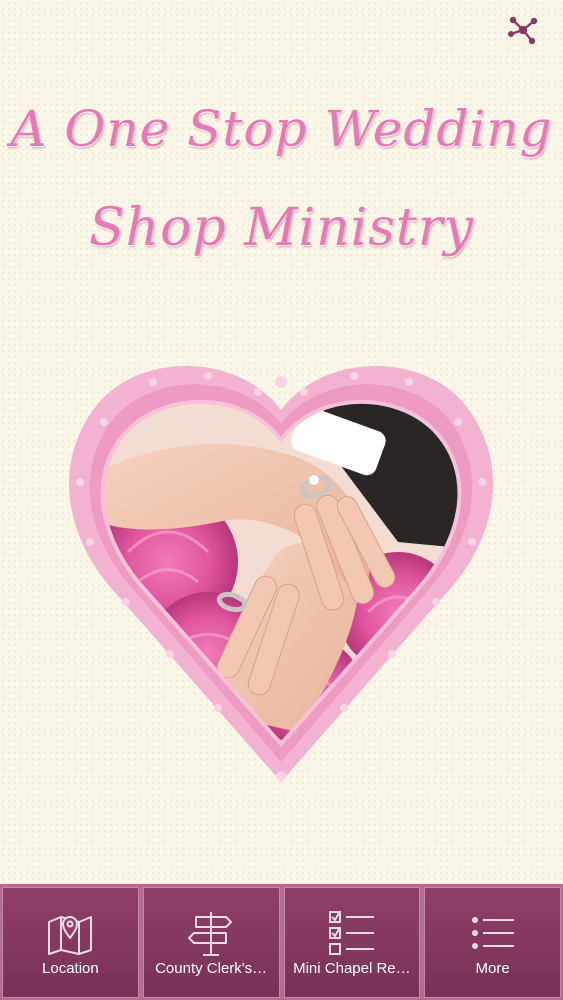  I want to click on tab-location: Location, so click(70, 942).